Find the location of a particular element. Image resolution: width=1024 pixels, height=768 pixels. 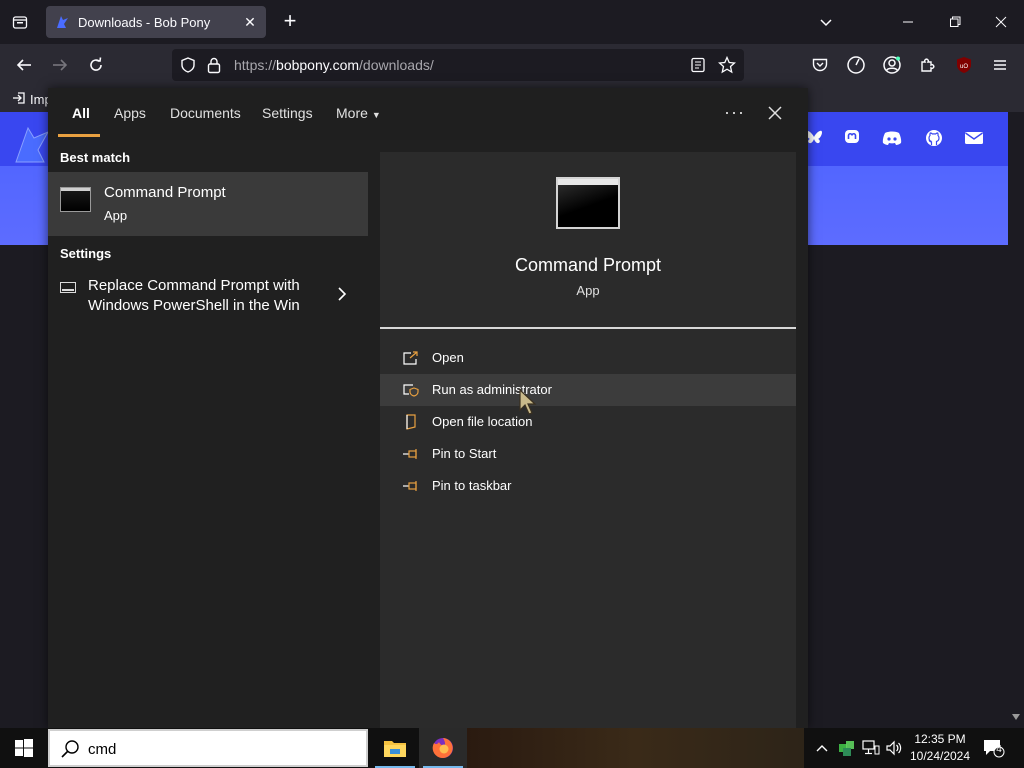

search-filter-tabs: All Apps Documents Settings More ▼ ··· is located at coordinates (428, 114).